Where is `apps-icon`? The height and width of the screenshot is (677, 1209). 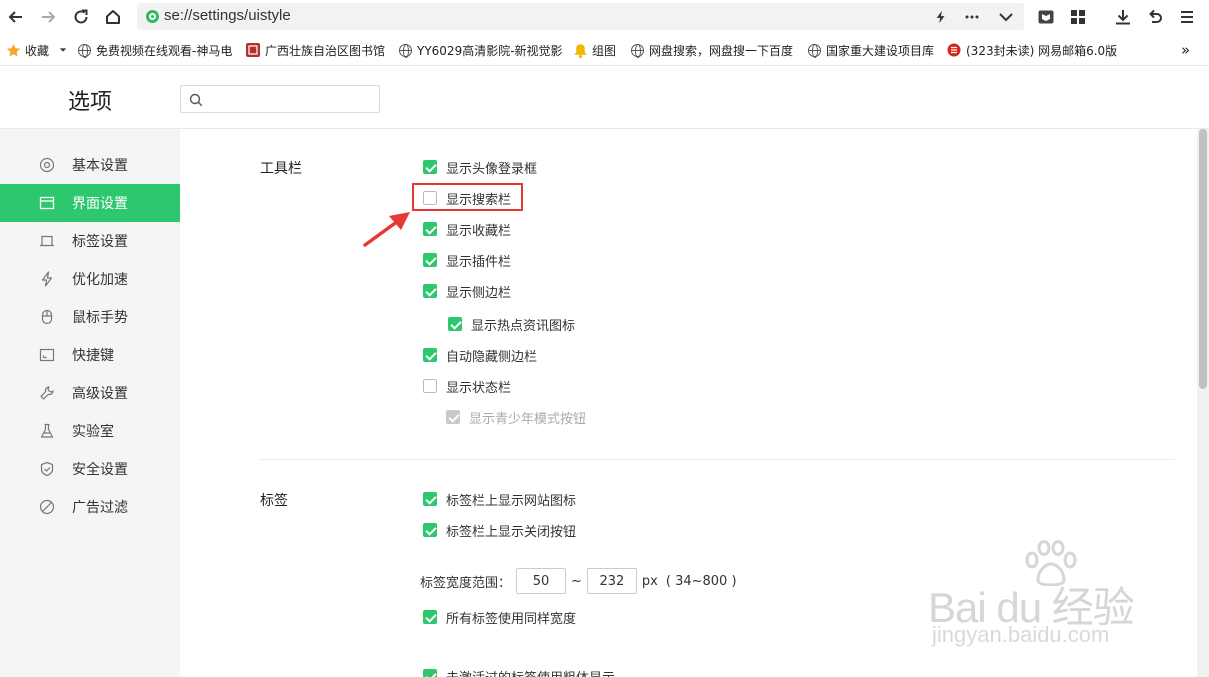 apps-icon is located at coordinates (1078, 17).